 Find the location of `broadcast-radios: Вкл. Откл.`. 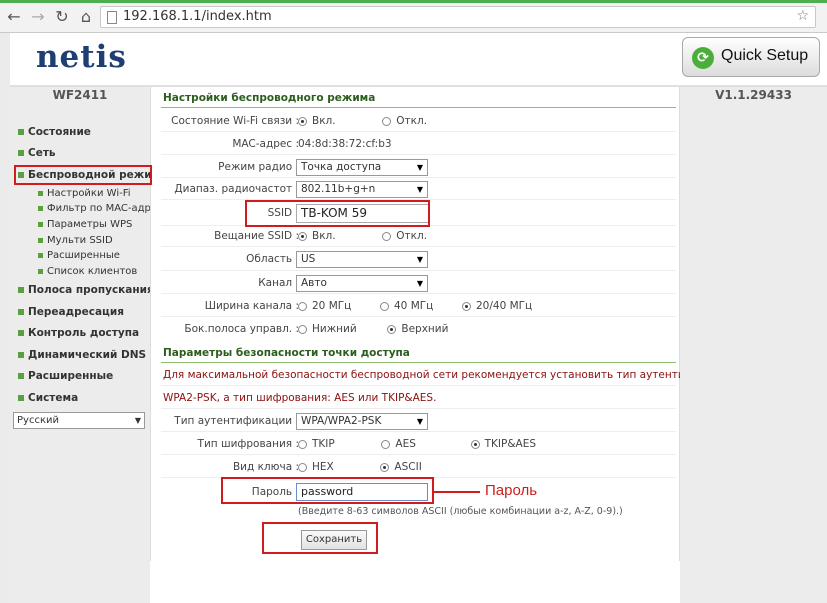

broadcast-radios: Вкл. Откл. is located at coordinates (362, 236).